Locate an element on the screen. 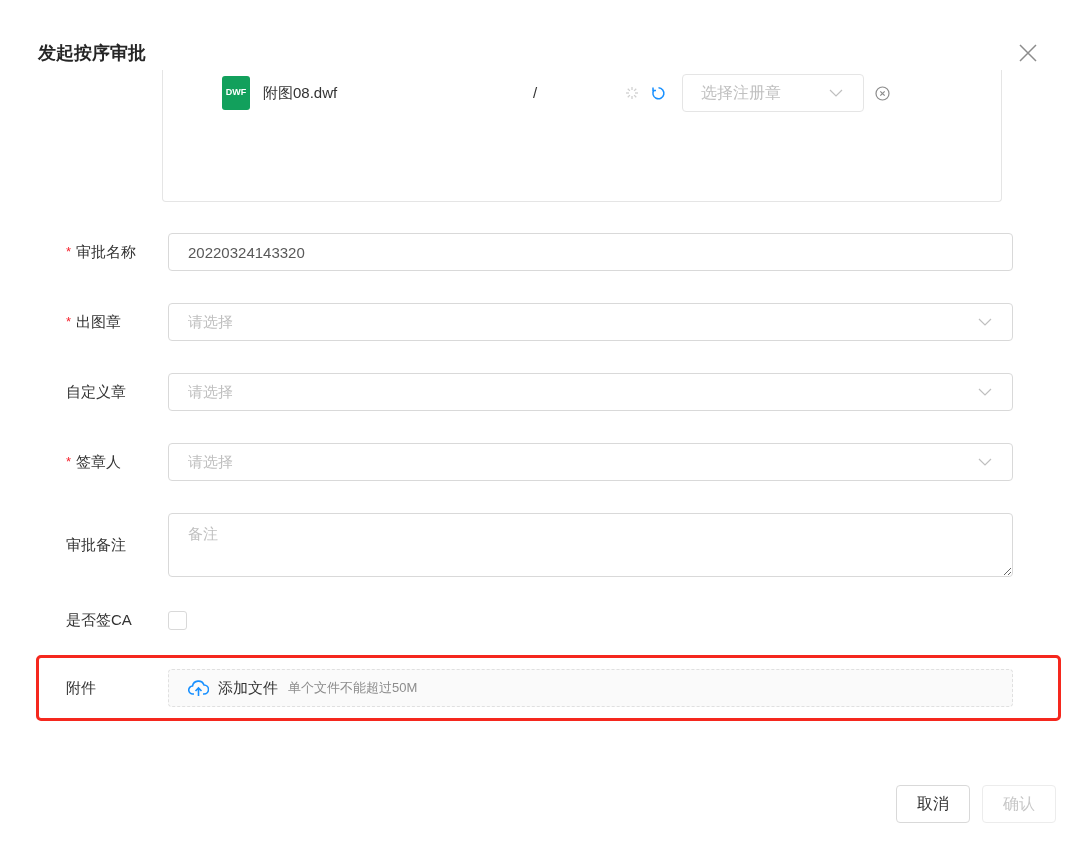 The height and width of the screenshot is (851, 1080). checkbox is located at coordinates (177, 620).